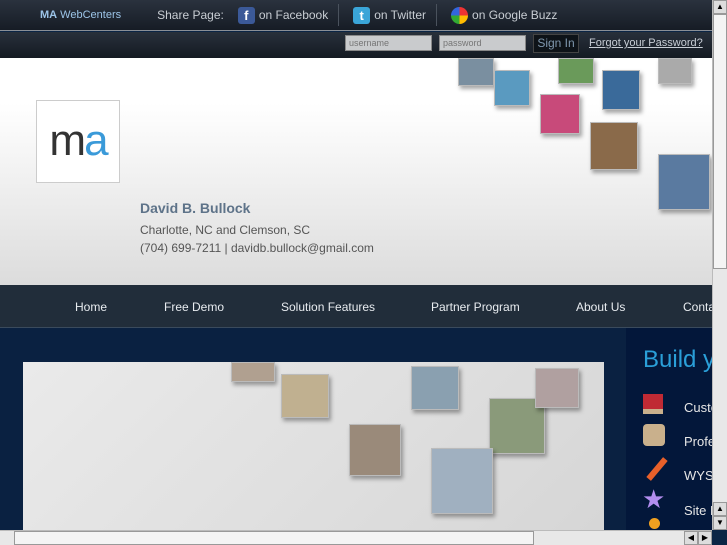  Describe the element at coordinates (388, 43) in the screenshot. I see `username-input` at that location.